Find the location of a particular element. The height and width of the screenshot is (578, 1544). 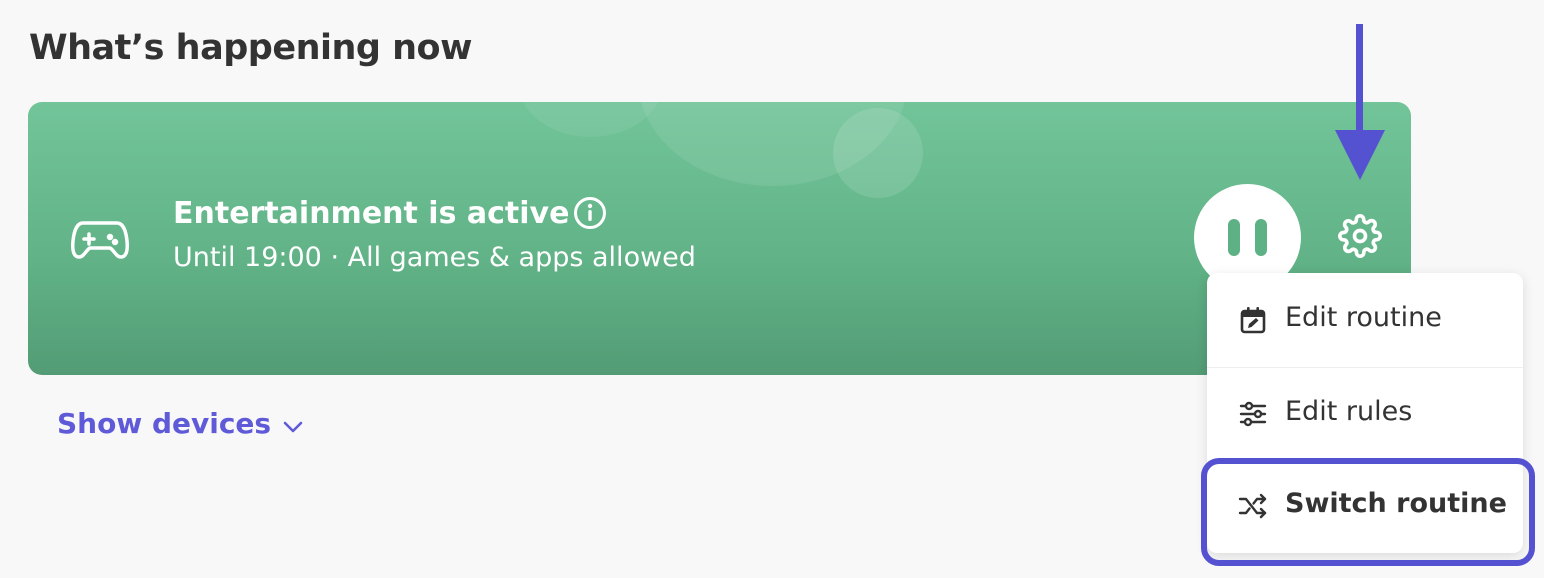

calendar-edit-icon is located at coordinates (1253, 320).